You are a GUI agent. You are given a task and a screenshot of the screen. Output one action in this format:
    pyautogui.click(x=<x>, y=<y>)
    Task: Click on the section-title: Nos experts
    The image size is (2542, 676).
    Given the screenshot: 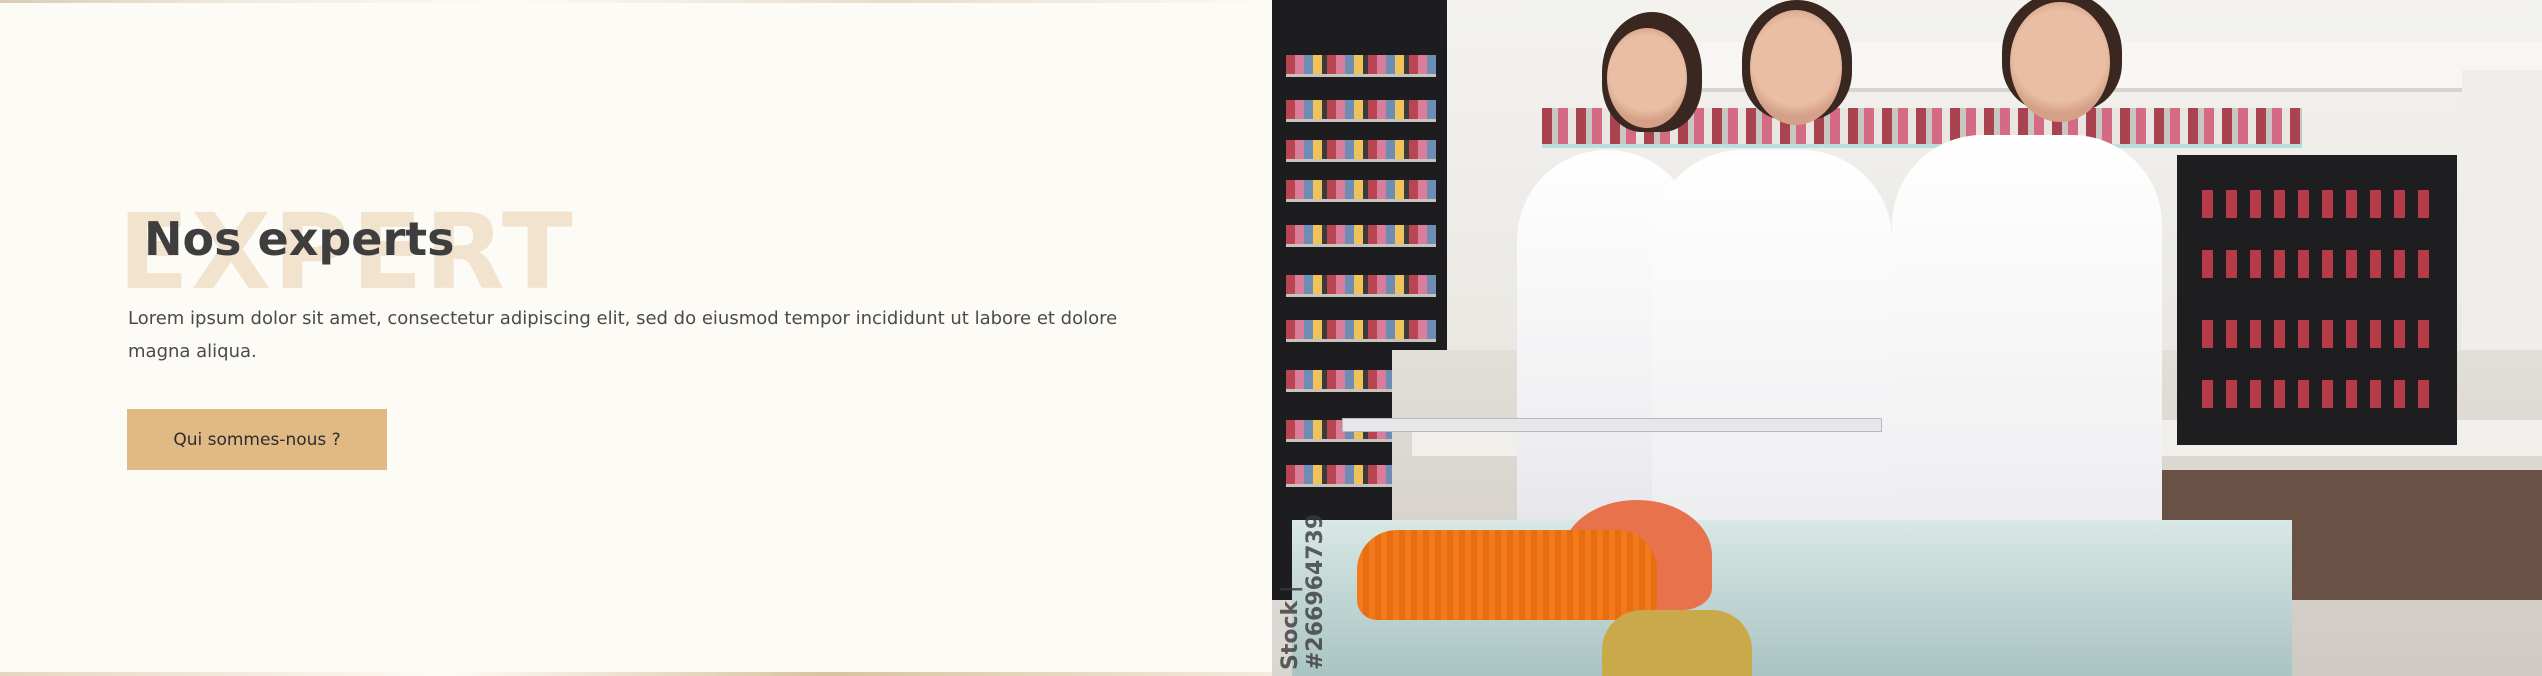 What is the action you would take?
    pyautogui.click(x=299, y=239)
    